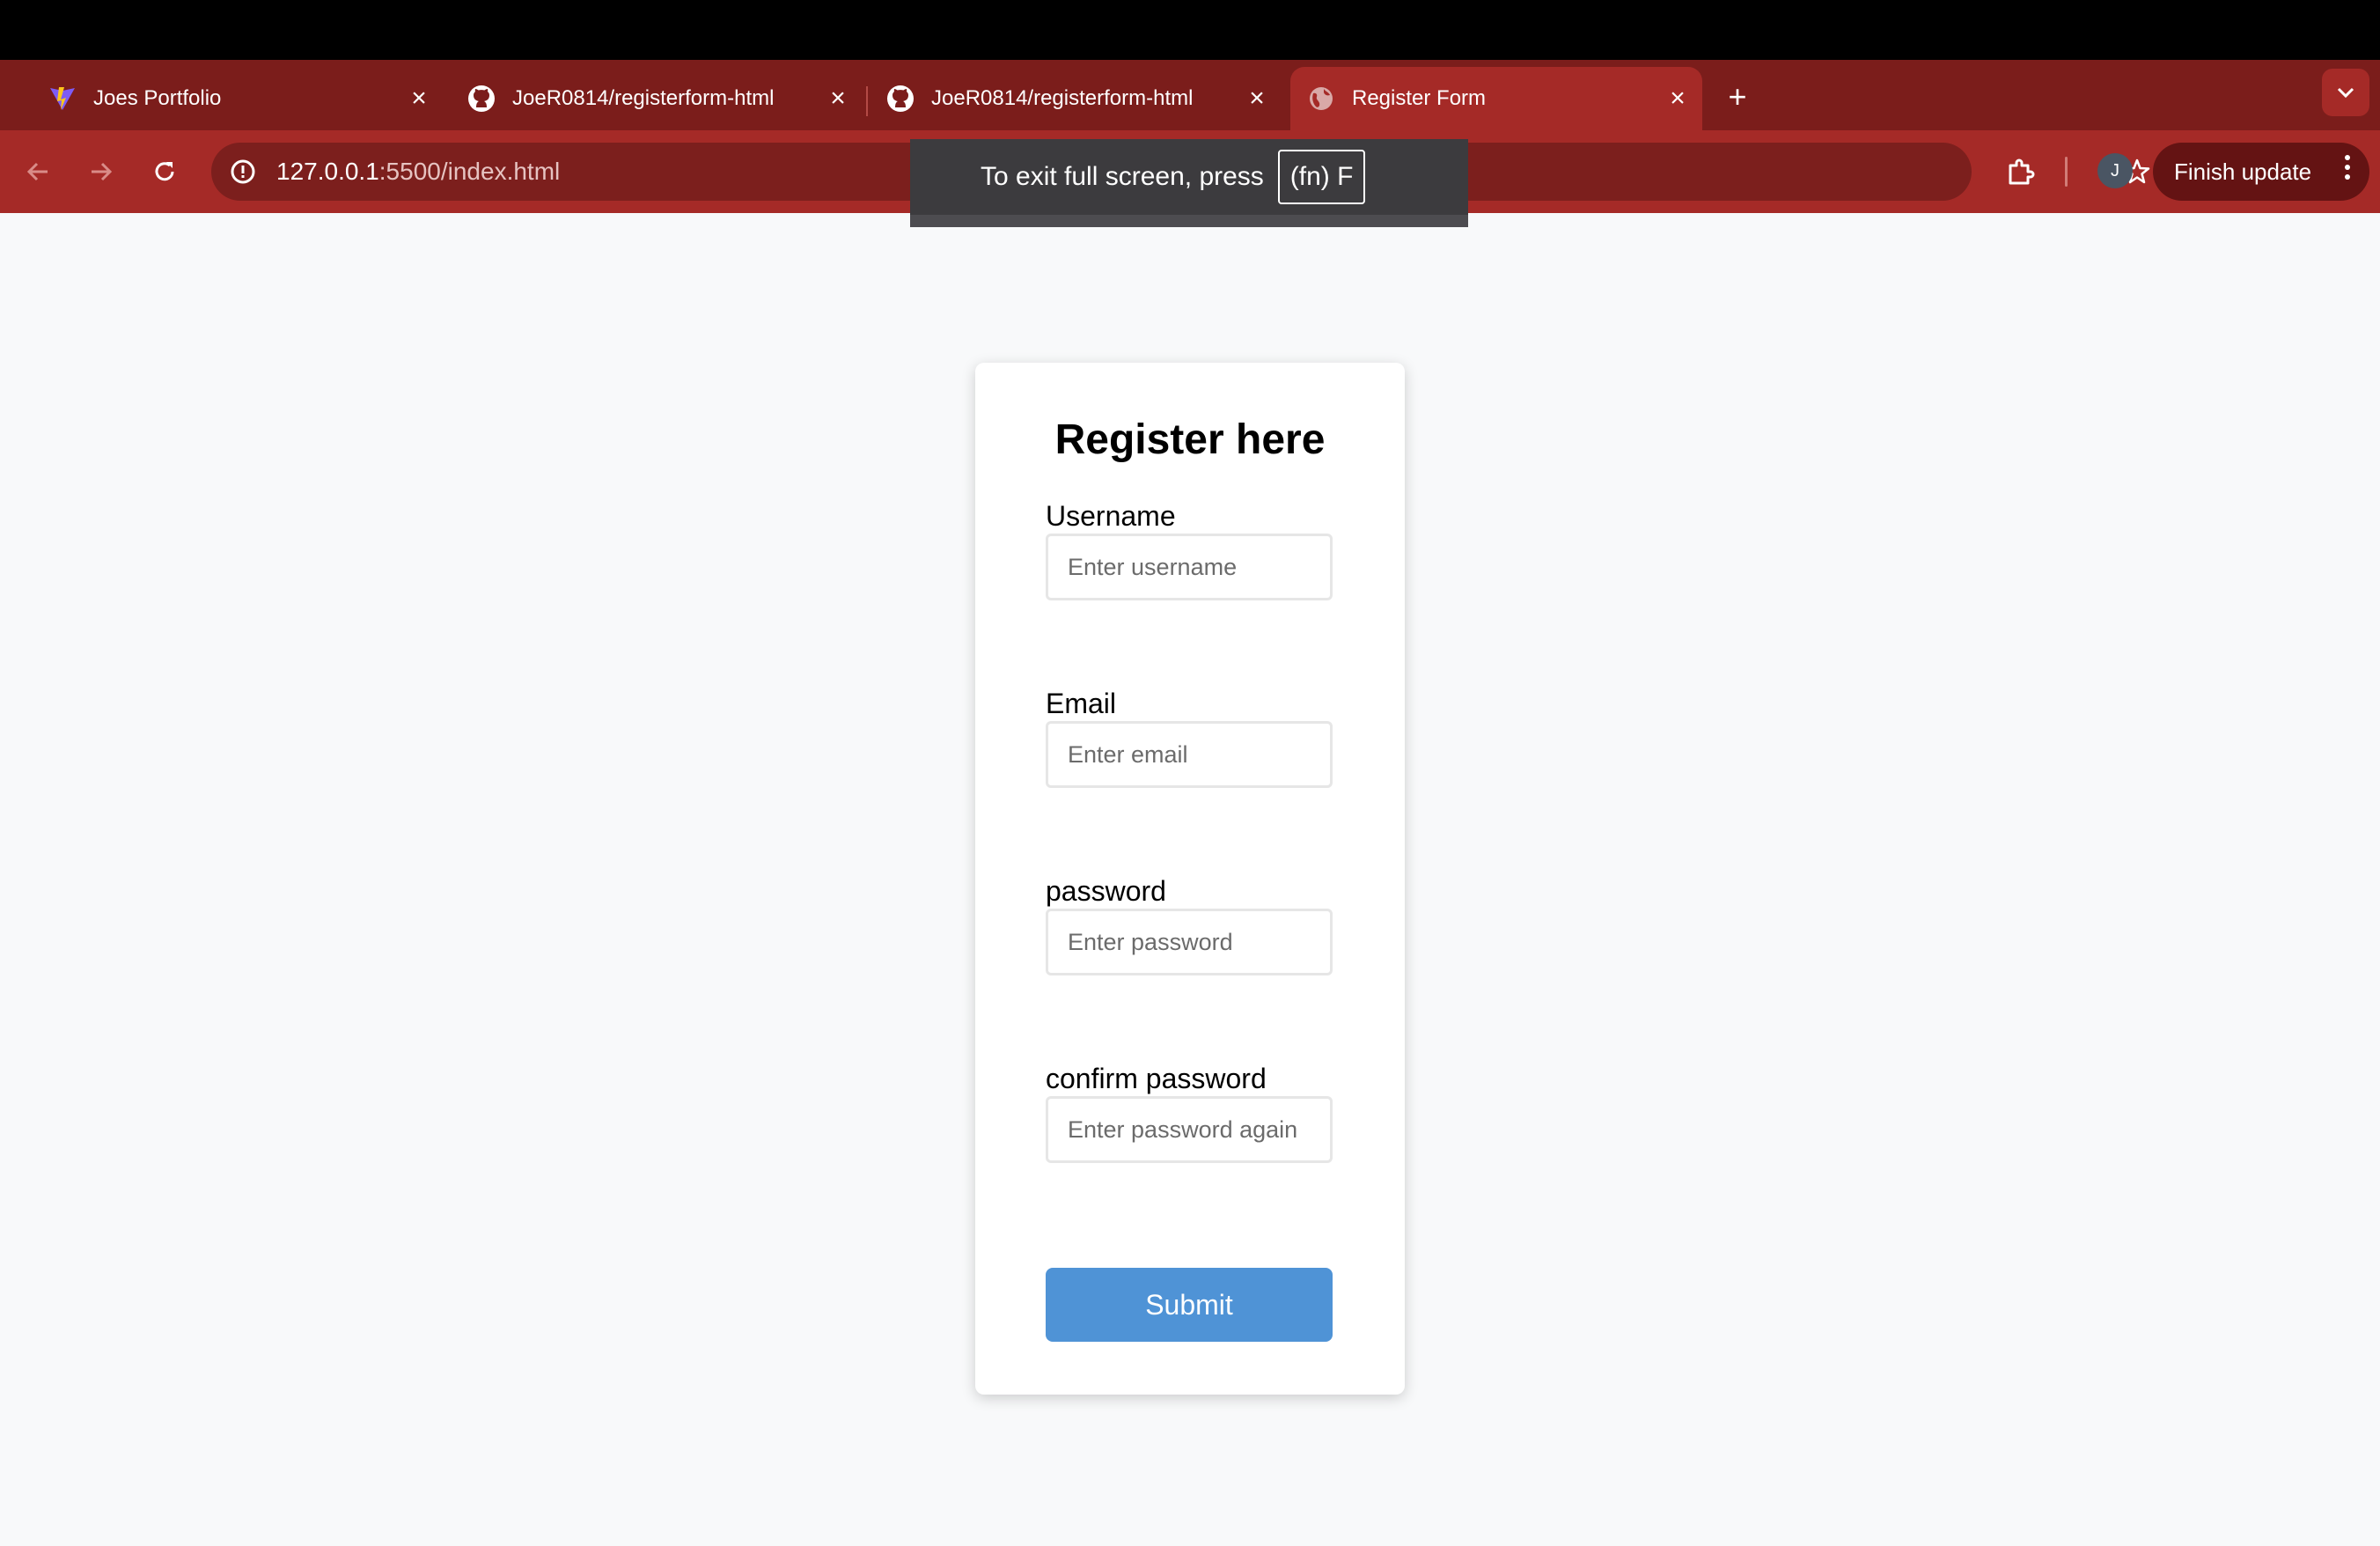 The height and width of the screenshot is (1546, 2380). What do you see at coordinates (2243, 171) in the screenshot?
I see `finish-update-label: Finish update` at bounding box center [2243, 171].